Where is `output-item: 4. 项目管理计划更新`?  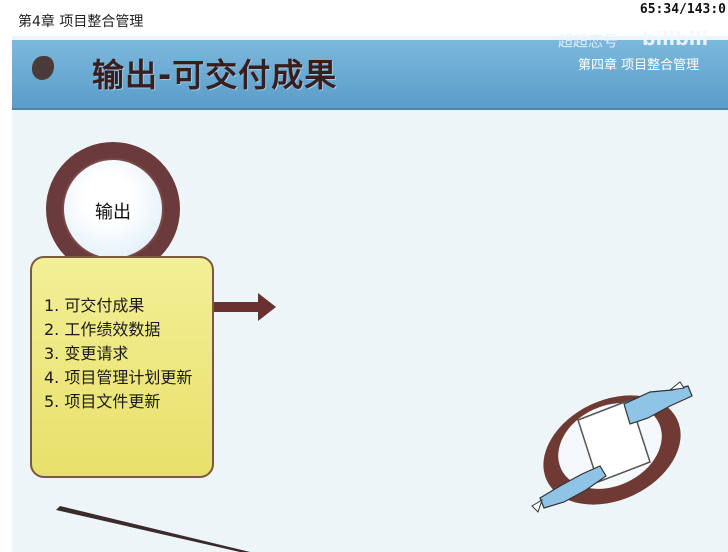
output-item: 4. 项目管理计划更新 is located at coordinates (118, 377).